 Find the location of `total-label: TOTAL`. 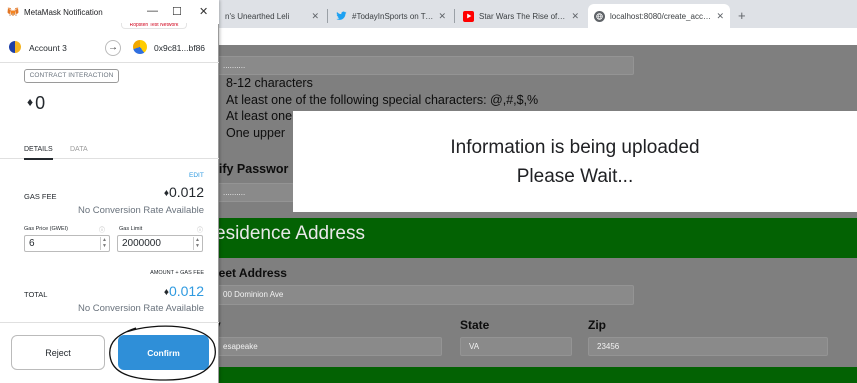

total-label: TOTAL is located at coordinates (36, 294).